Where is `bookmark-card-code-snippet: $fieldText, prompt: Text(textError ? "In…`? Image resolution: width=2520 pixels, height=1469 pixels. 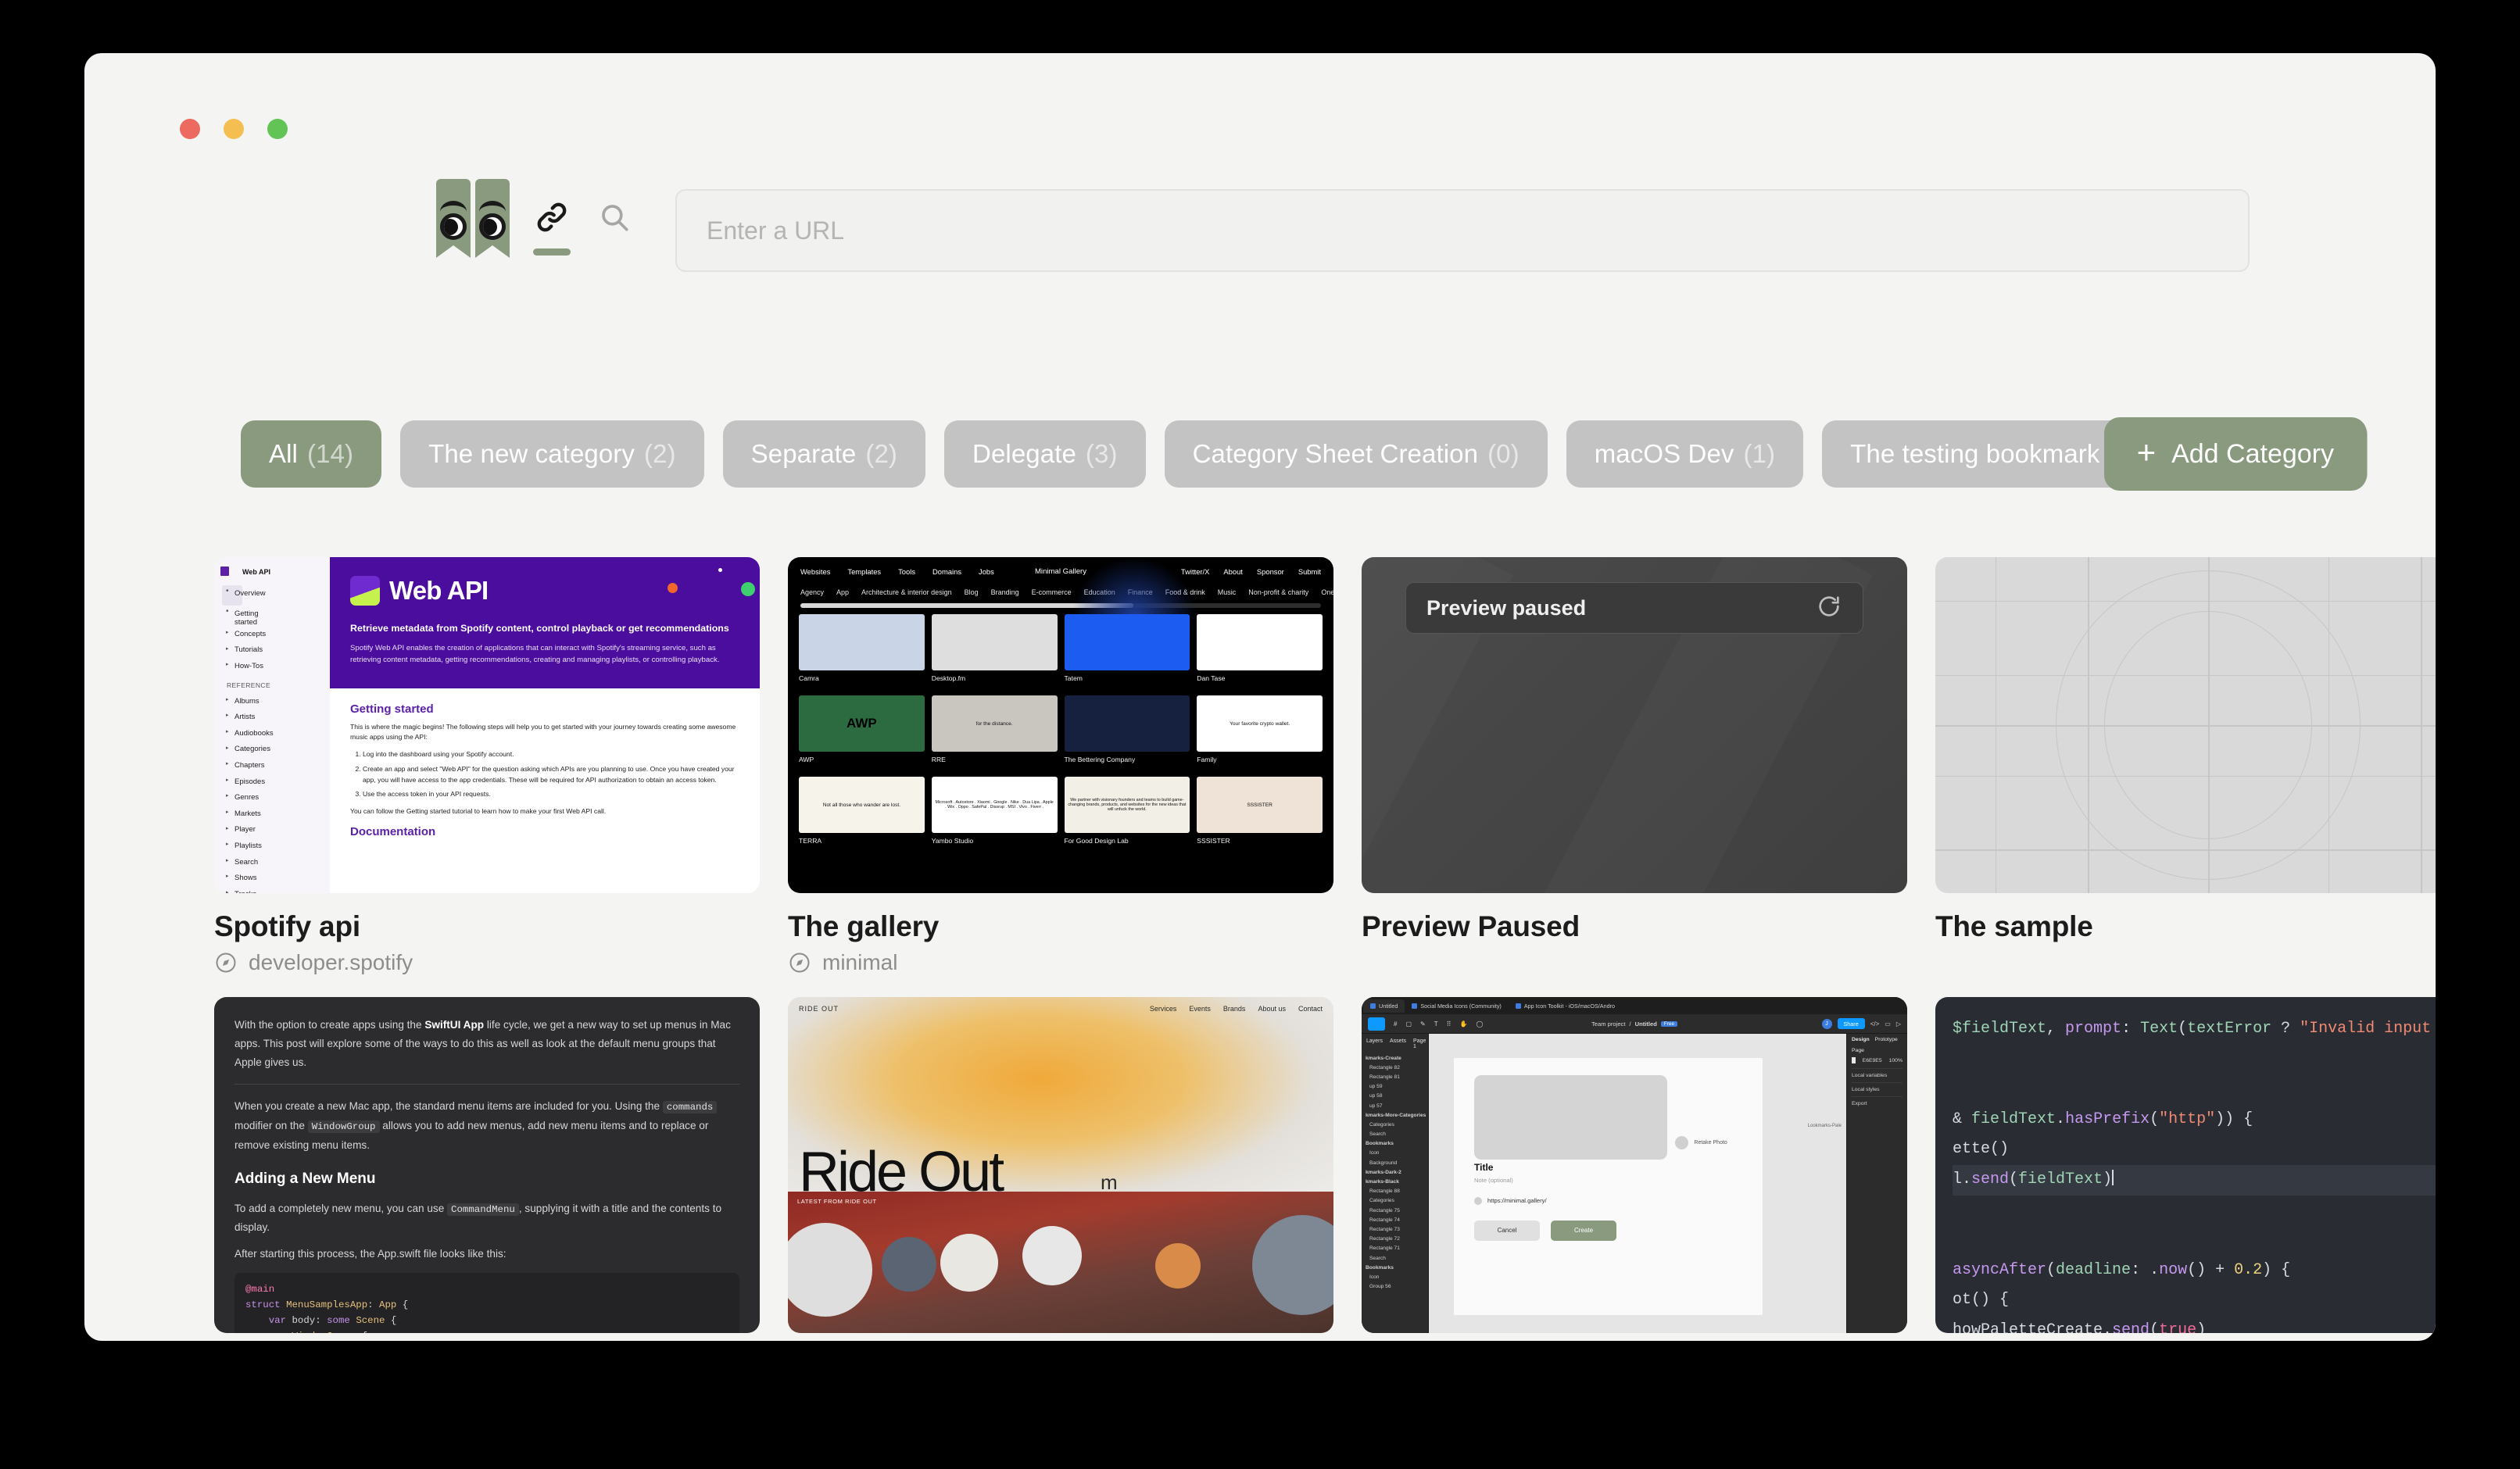
bookmark-card-code-snippet: $fieldText, prompt: Text(textError ? "In… is located at coordinates (2185, 1165).